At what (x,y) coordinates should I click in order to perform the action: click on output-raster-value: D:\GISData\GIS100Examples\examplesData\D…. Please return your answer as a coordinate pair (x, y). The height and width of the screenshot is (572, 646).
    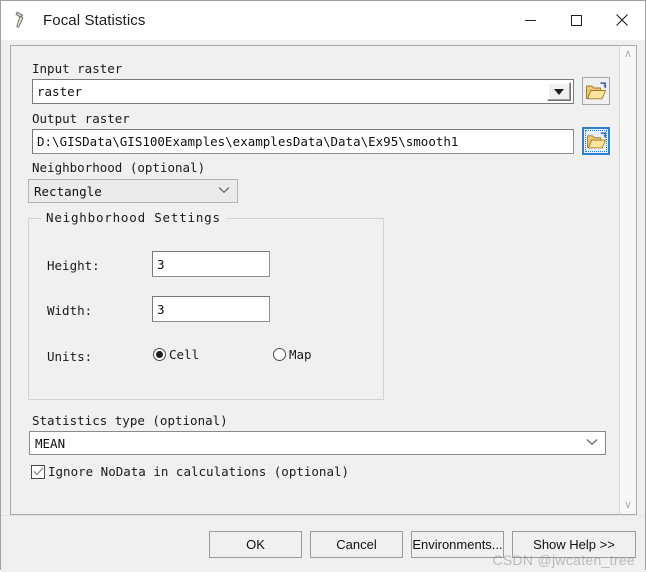
    Looking at the image, I should click on (248, 141).